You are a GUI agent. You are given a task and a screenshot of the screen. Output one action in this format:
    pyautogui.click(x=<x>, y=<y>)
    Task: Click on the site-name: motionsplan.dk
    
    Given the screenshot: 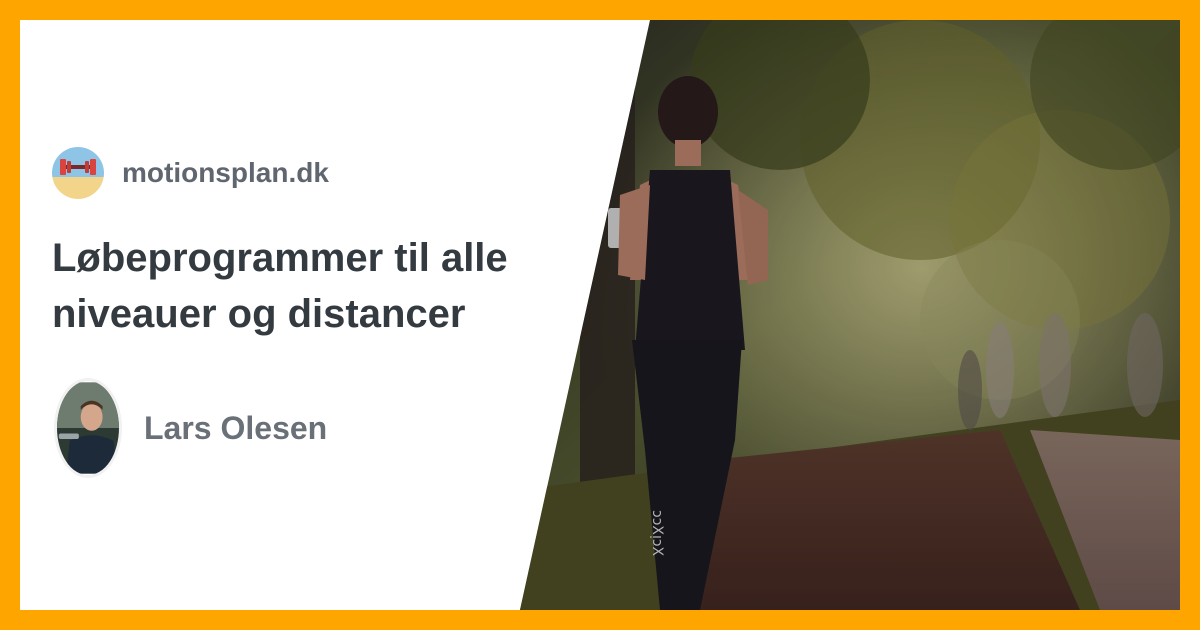 What is the action you would take?
    pyautogui.click(x=225, y=172)
    